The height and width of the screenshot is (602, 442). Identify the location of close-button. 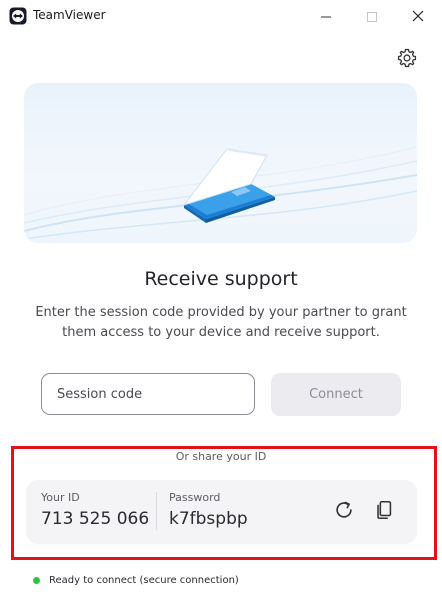
(418, 16).